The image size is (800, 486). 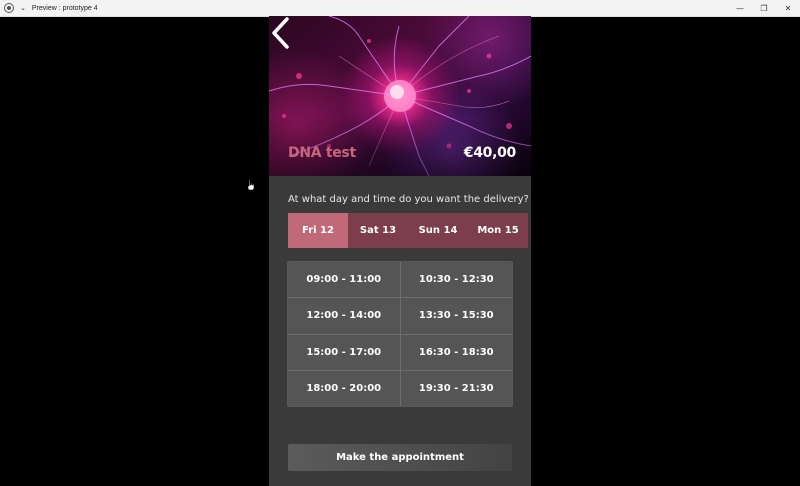 I want to click on restore-button: ❐, so click(x=764, y=8).